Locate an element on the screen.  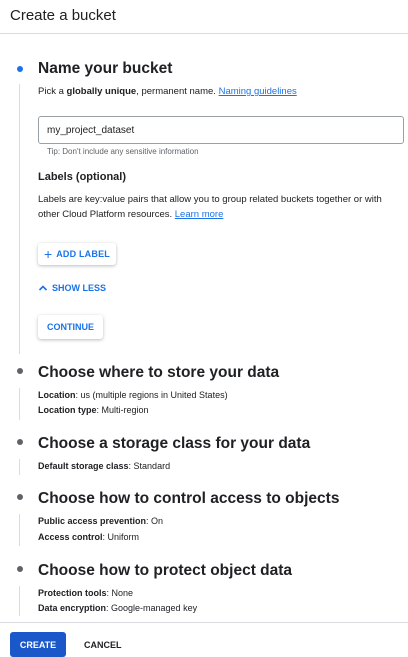
location-type-summary: Location type: Multi-region is located at coordinates (93, 410).